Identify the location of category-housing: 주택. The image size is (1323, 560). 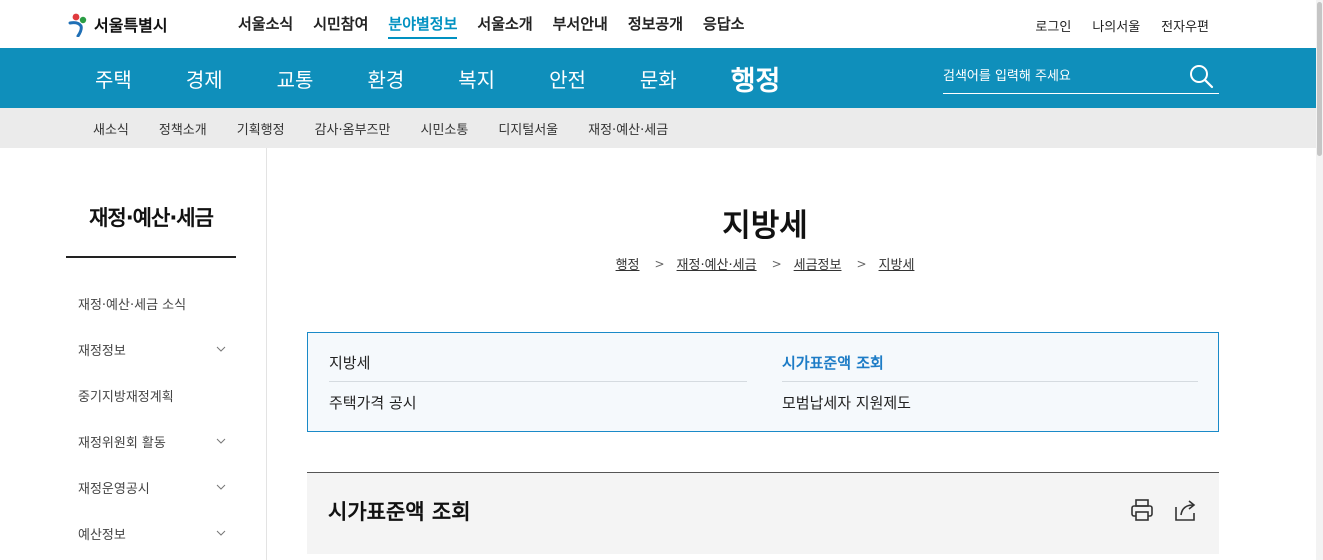
(113, 78).